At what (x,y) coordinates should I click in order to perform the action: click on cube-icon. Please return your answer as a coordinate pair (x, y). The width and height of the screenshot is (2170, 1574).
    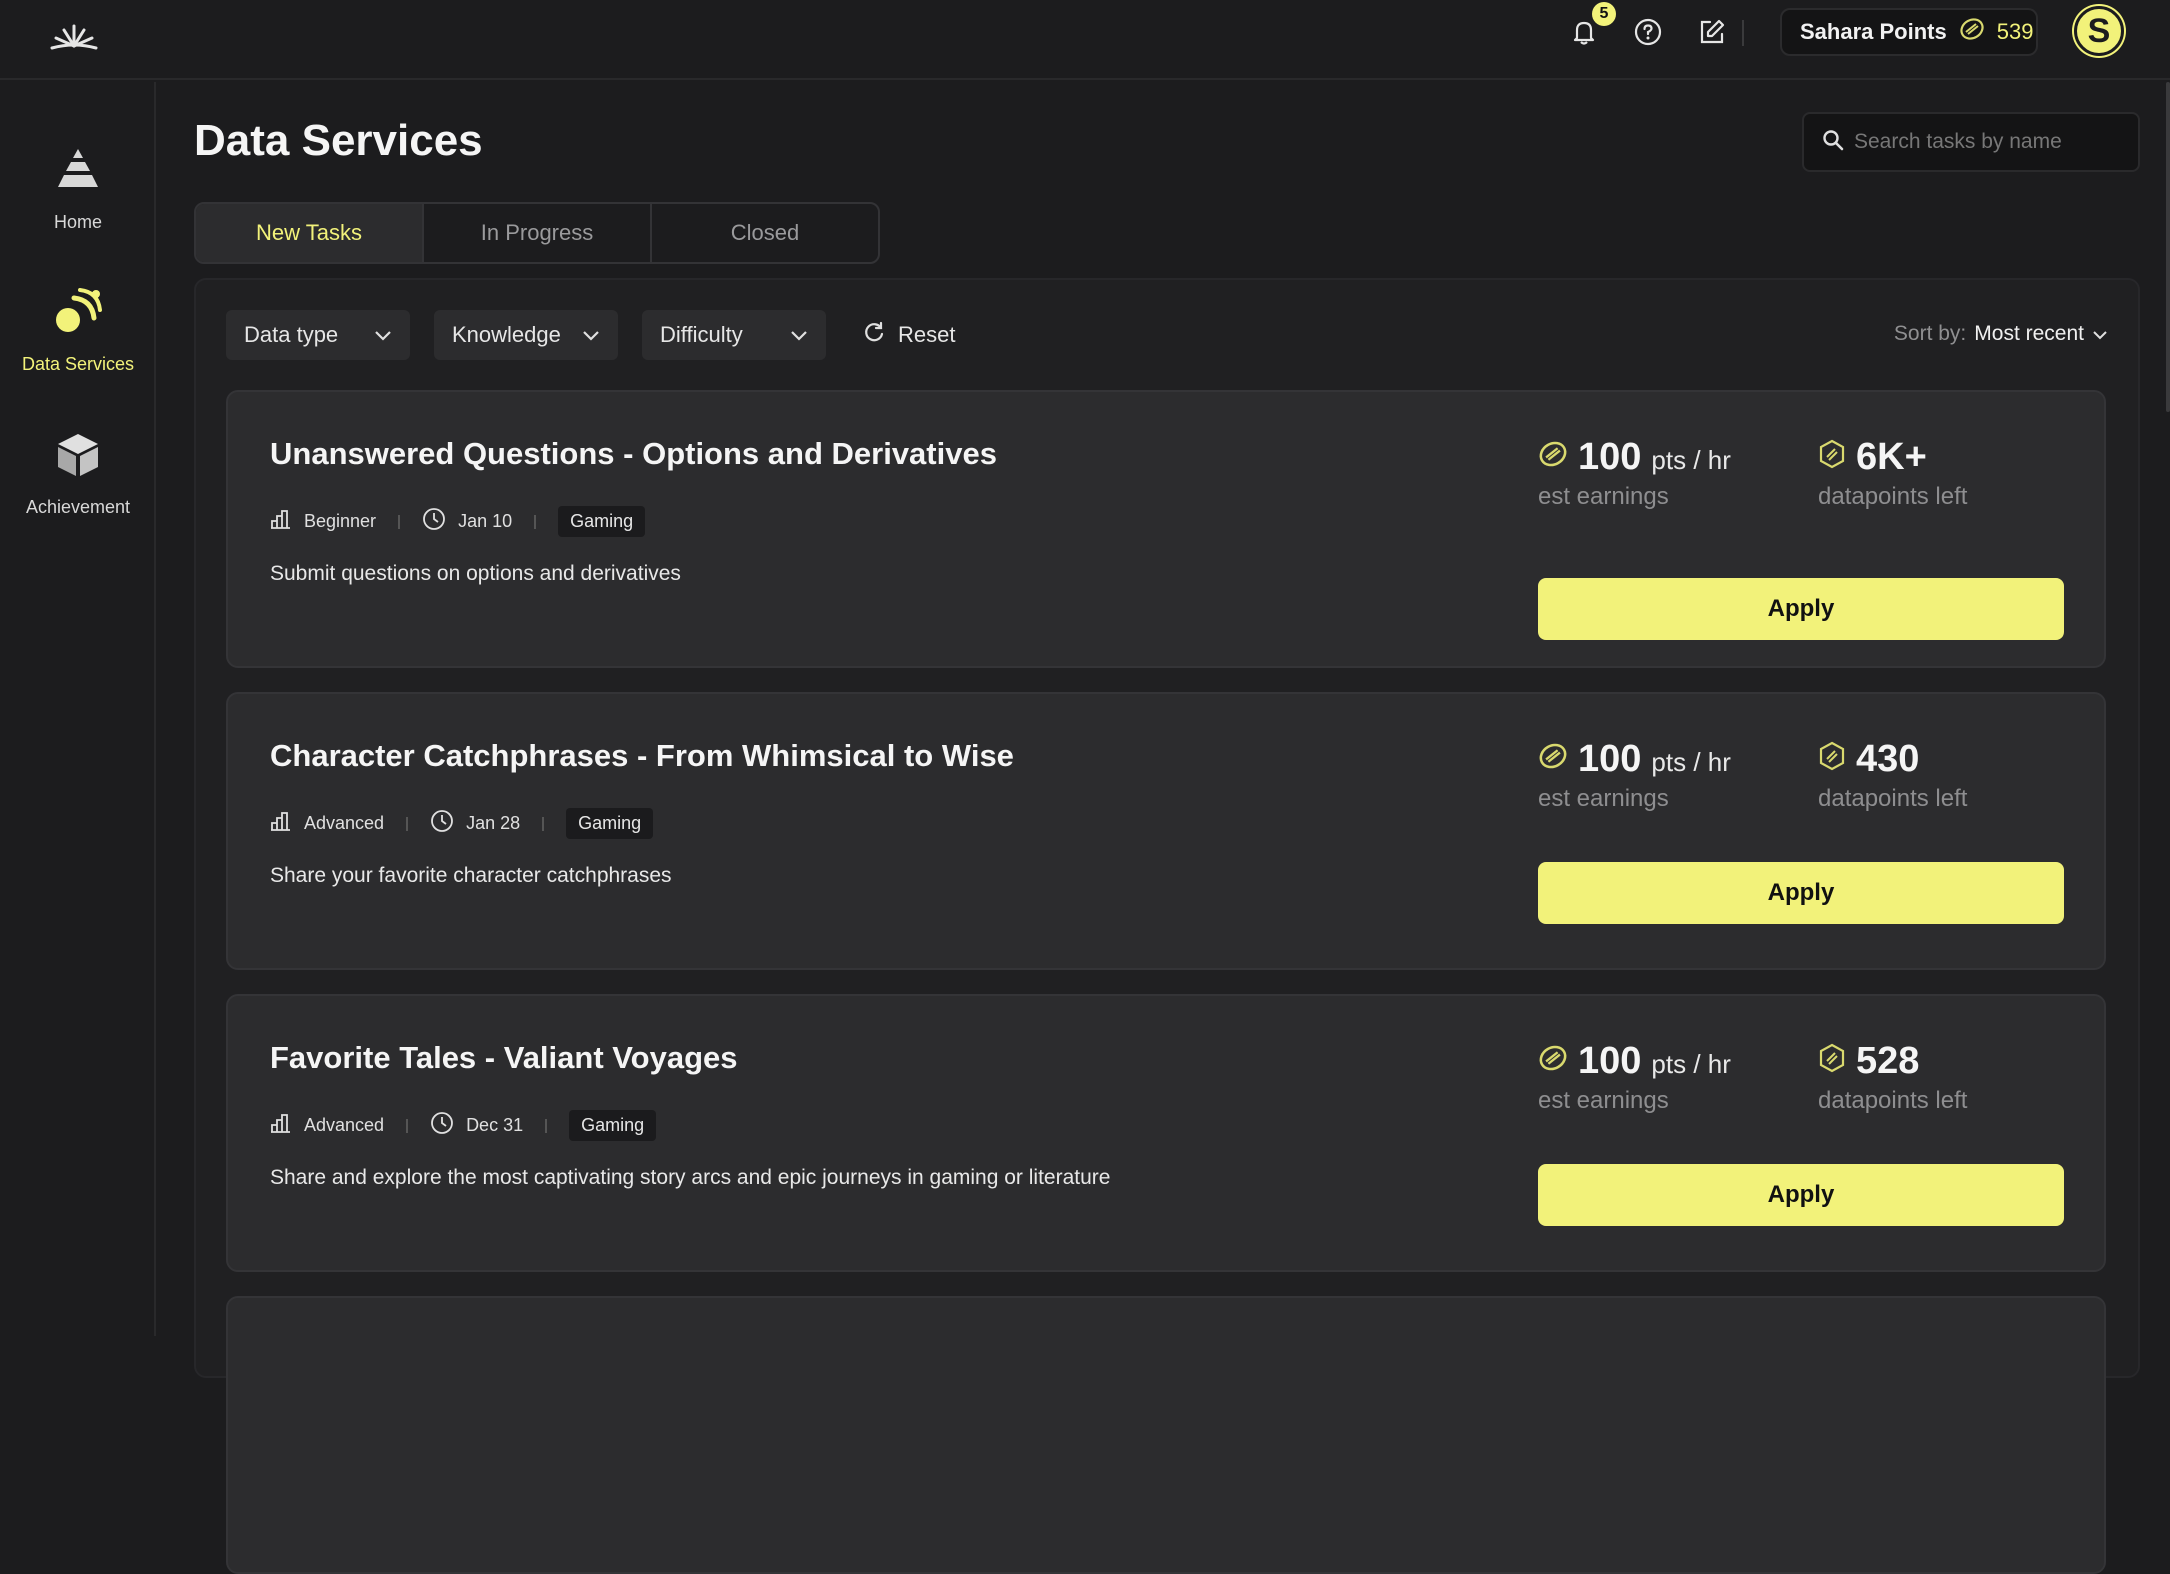
    Looking at the image, I should click on (78, 455).